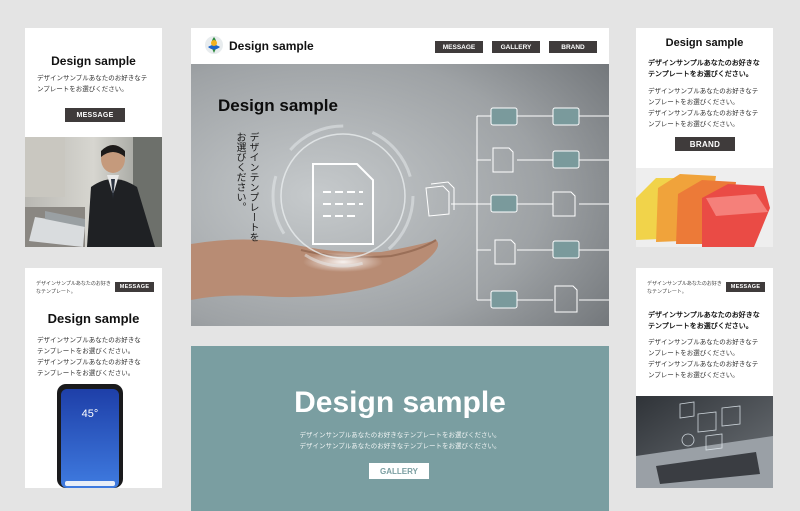  What do you see at coordinates (705, 144) in the screenshot?
I see `brand-button: BRAND` at bounding box center [705, 144].